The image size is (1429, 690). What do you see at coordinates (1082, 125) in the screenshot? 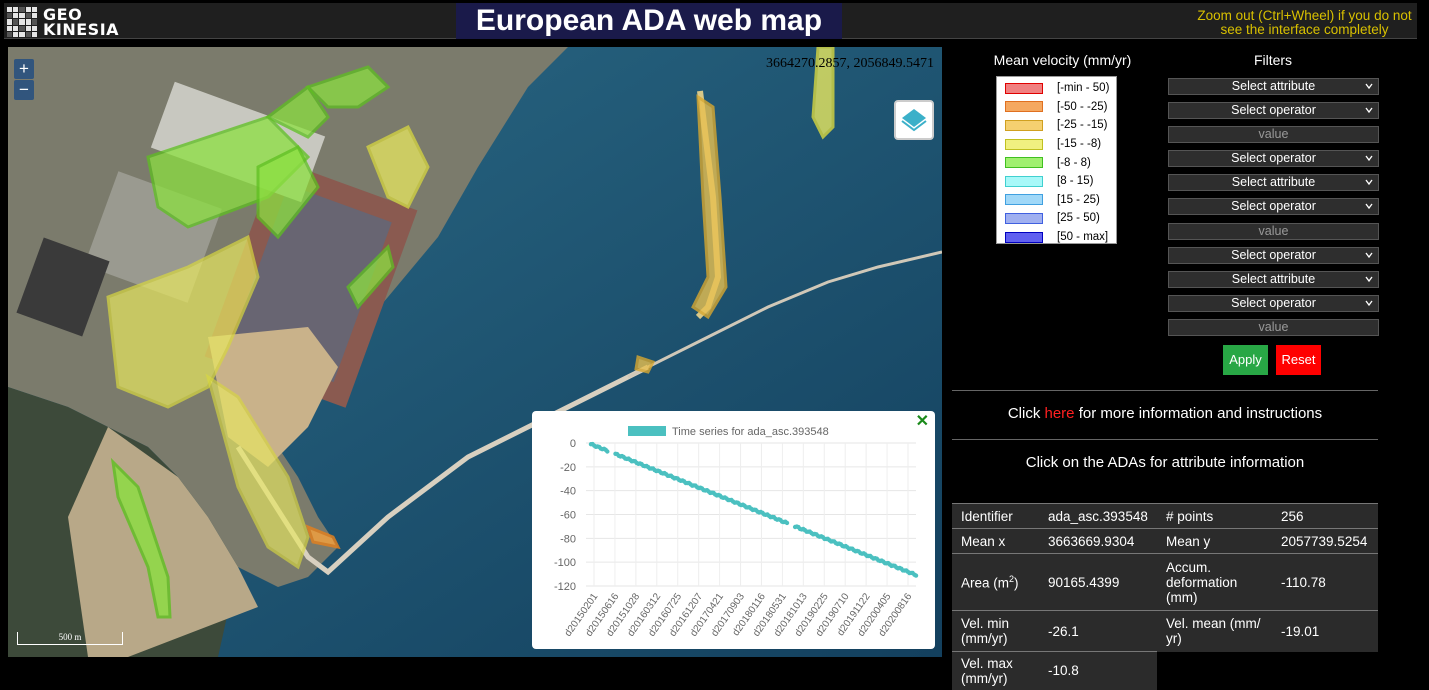
I see `legend-label: [-25 - -15)` at bounding box center [1082, 125].